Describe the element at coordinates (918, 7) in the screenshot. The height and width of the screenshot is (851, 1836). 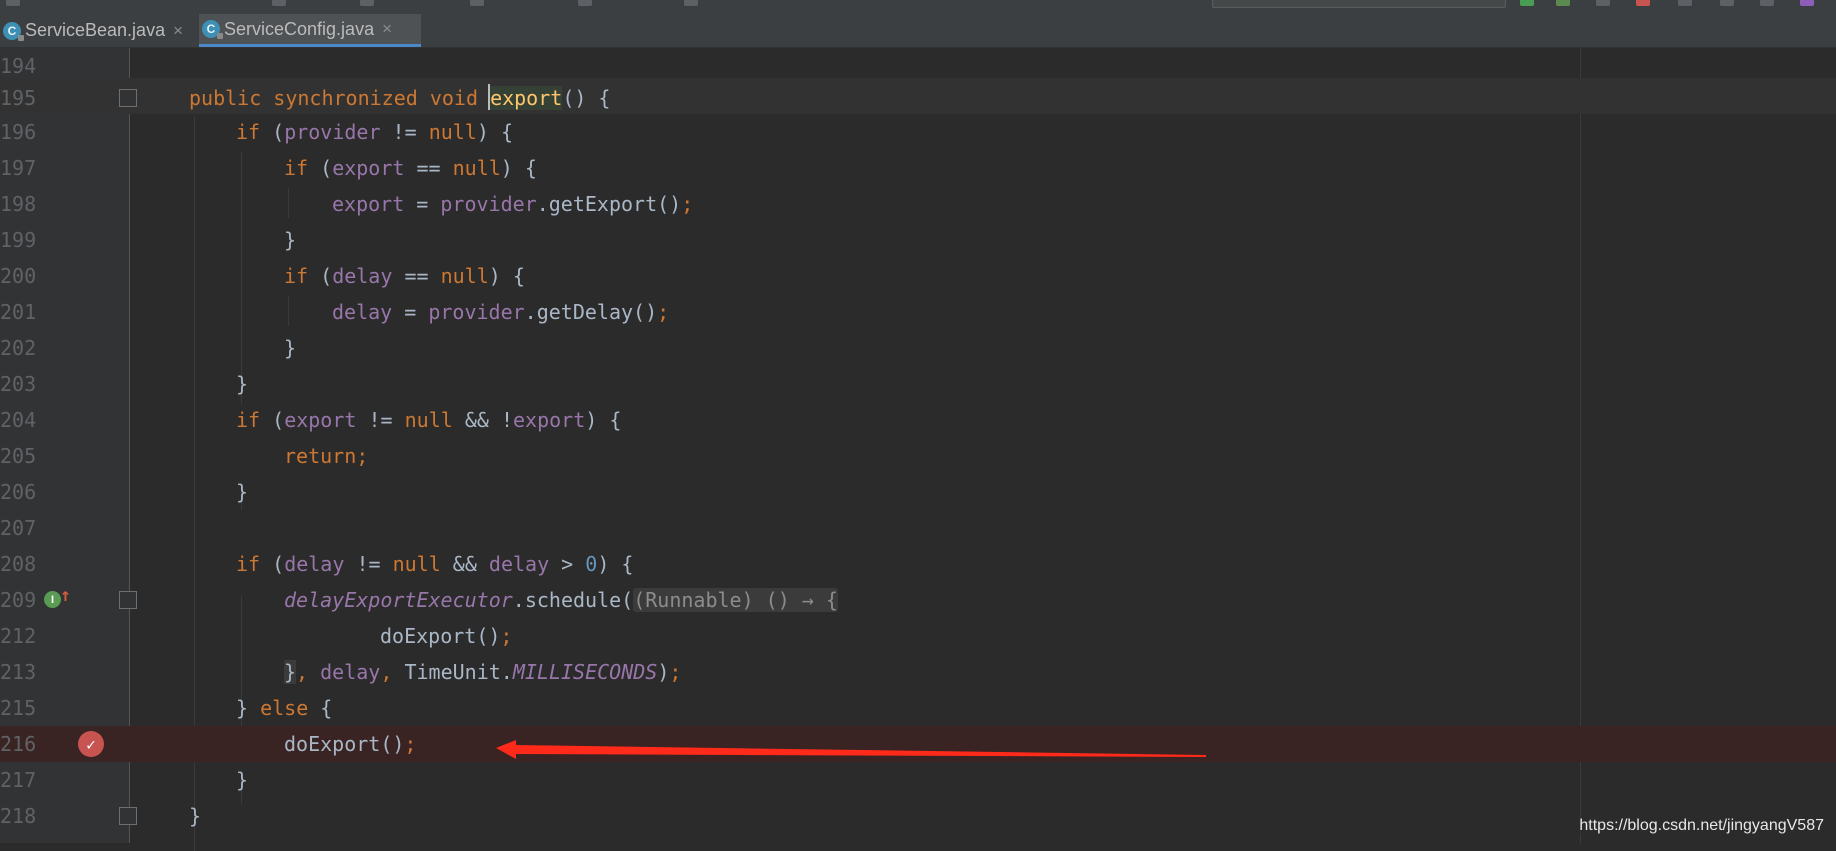
I see `toolbar-strip` at that location.